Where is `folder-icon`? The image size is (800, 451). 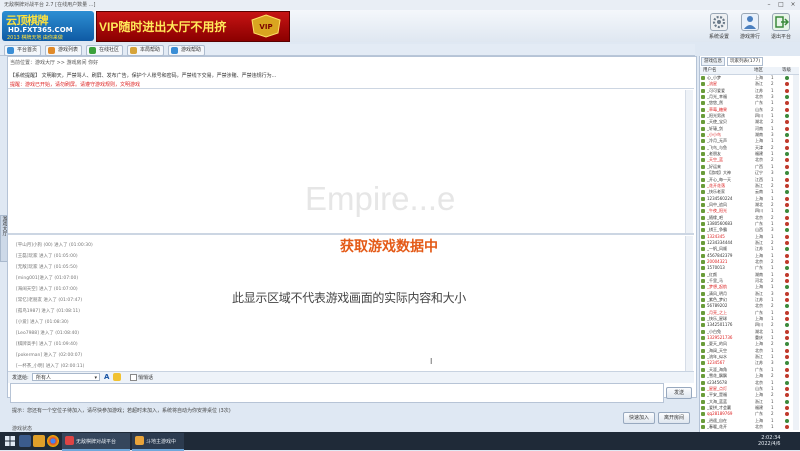 folder-icon is located at coordinates (39, 441).